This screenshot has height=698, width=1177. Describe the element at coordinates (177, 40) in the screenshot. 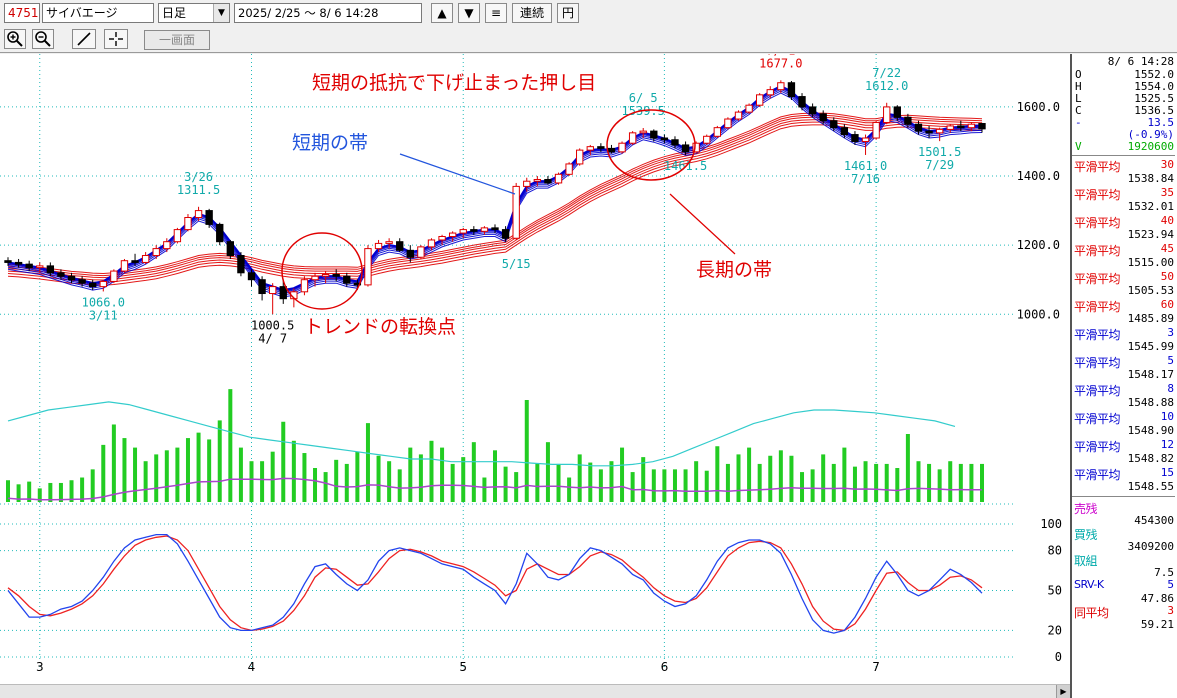

I see `single-screen-button: 一画面` at that location.